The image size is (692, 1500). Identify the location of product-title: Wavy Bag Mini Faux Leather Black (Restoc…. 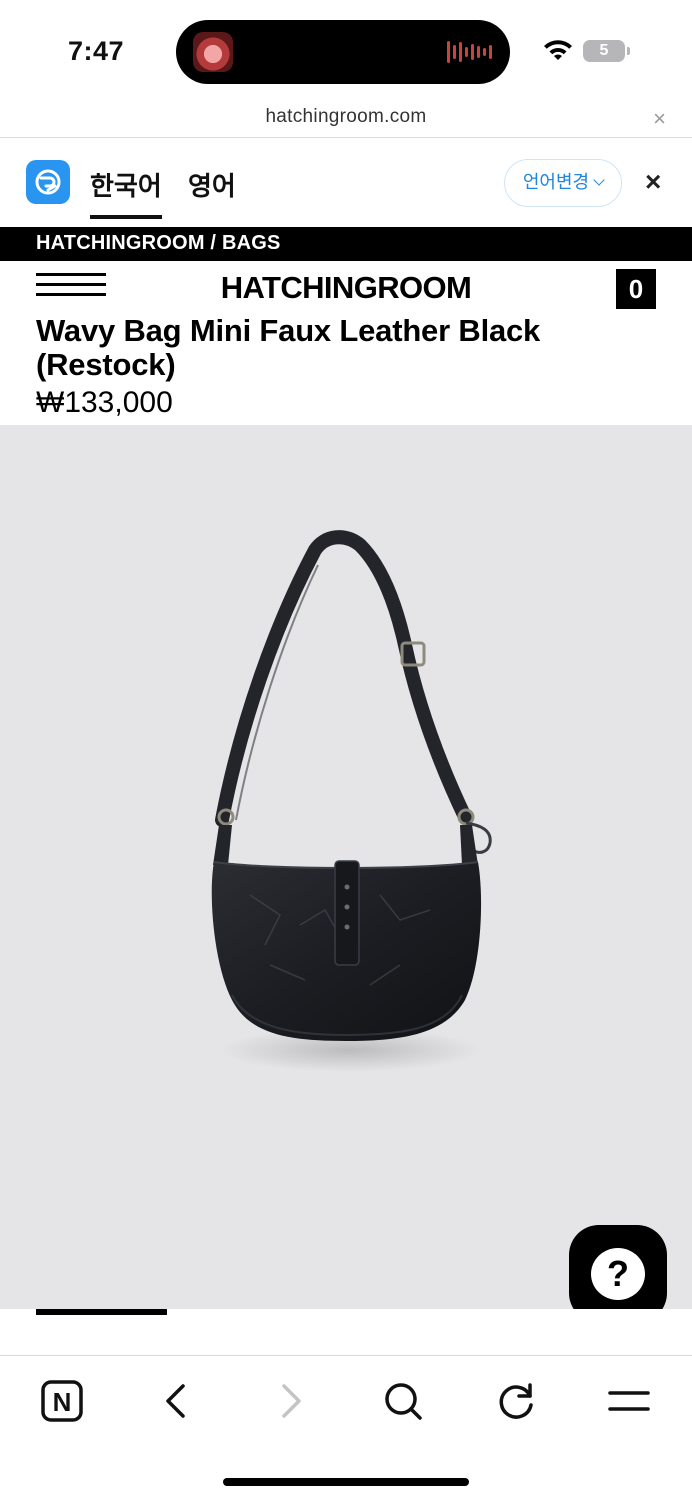
(288, 347).